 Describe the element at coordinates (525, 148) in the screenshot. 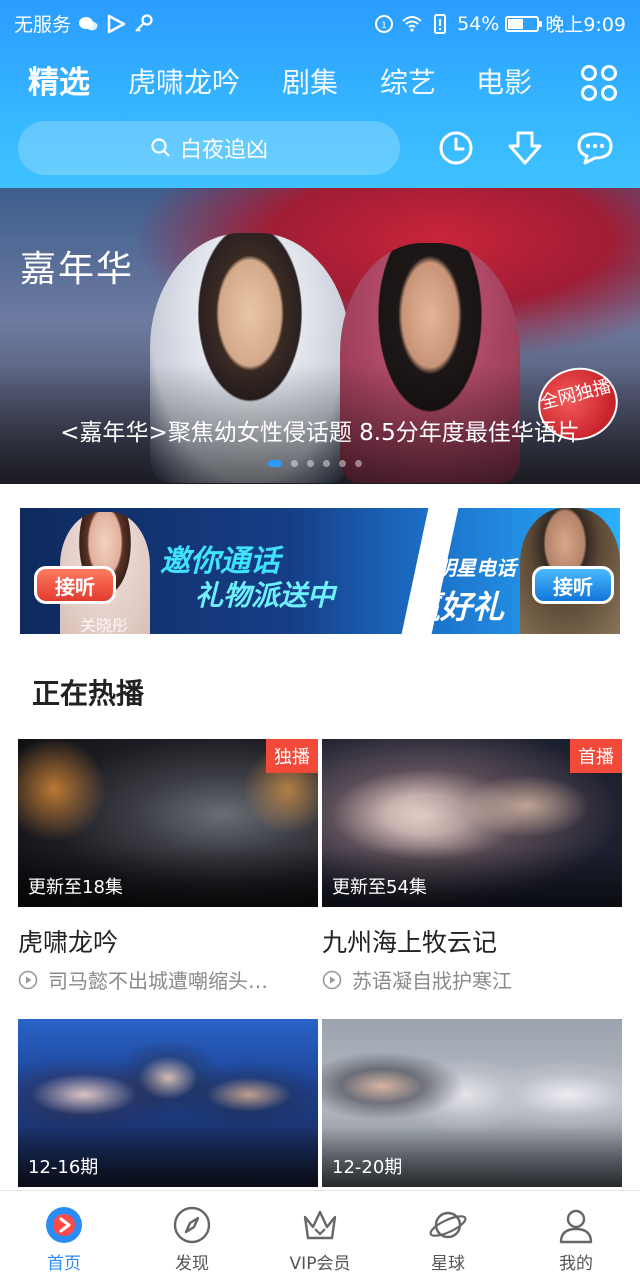

I see `download-icon` at that location.